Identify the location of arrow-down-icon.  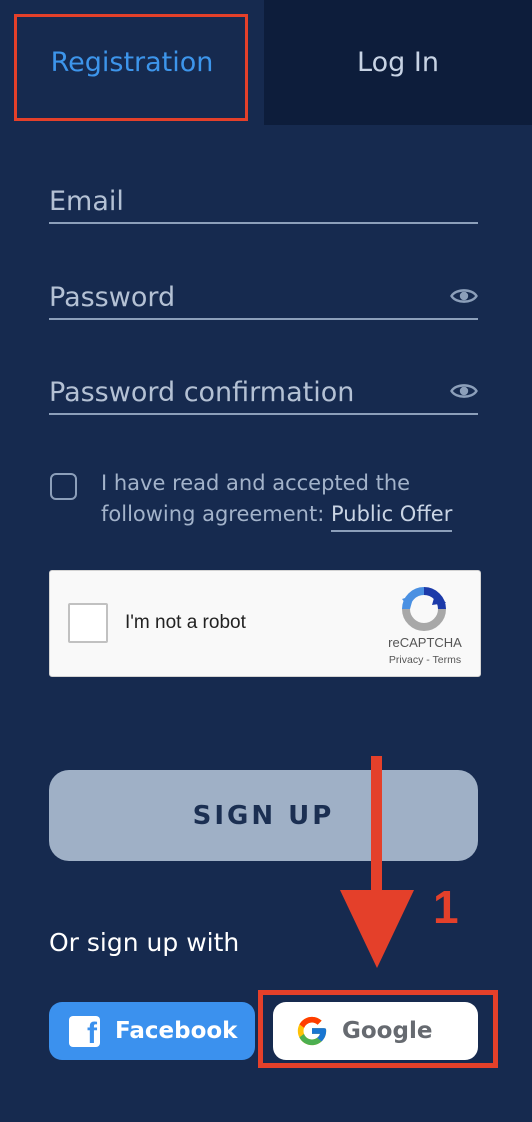
(377, 862).